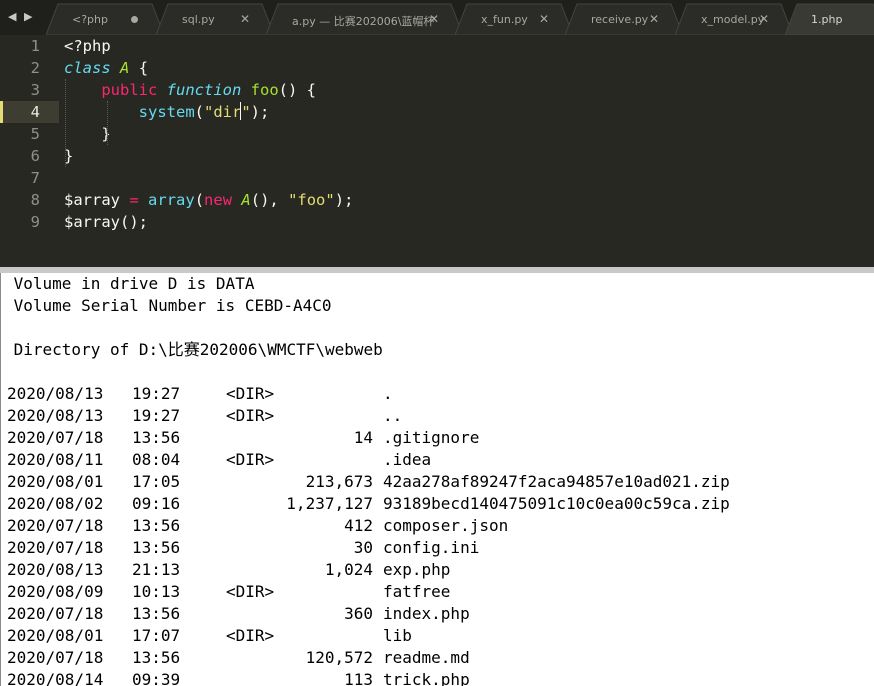 The image size is (874, 686). Describe the element at coordinates (437, 156) in the screenshot. I see `code-line: 6}` at that location.